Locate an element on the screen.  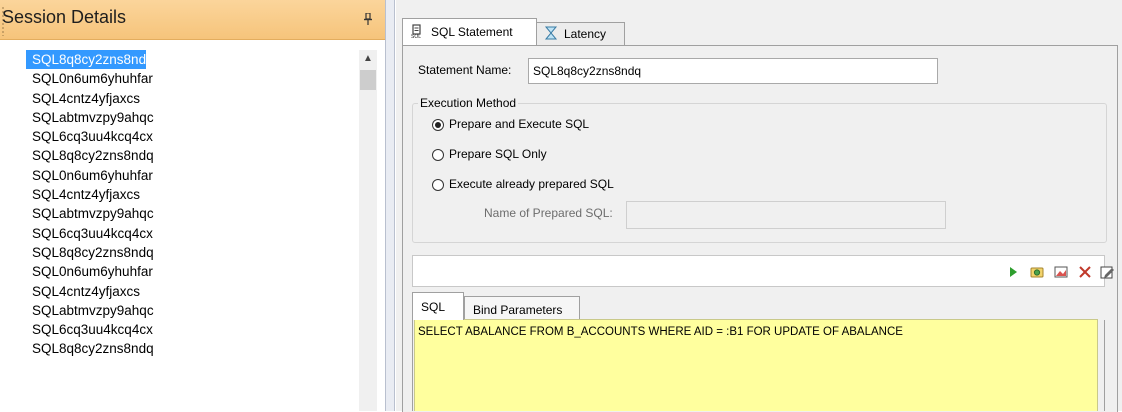
tab-latency: Latency is located at coordinates (580, 33).